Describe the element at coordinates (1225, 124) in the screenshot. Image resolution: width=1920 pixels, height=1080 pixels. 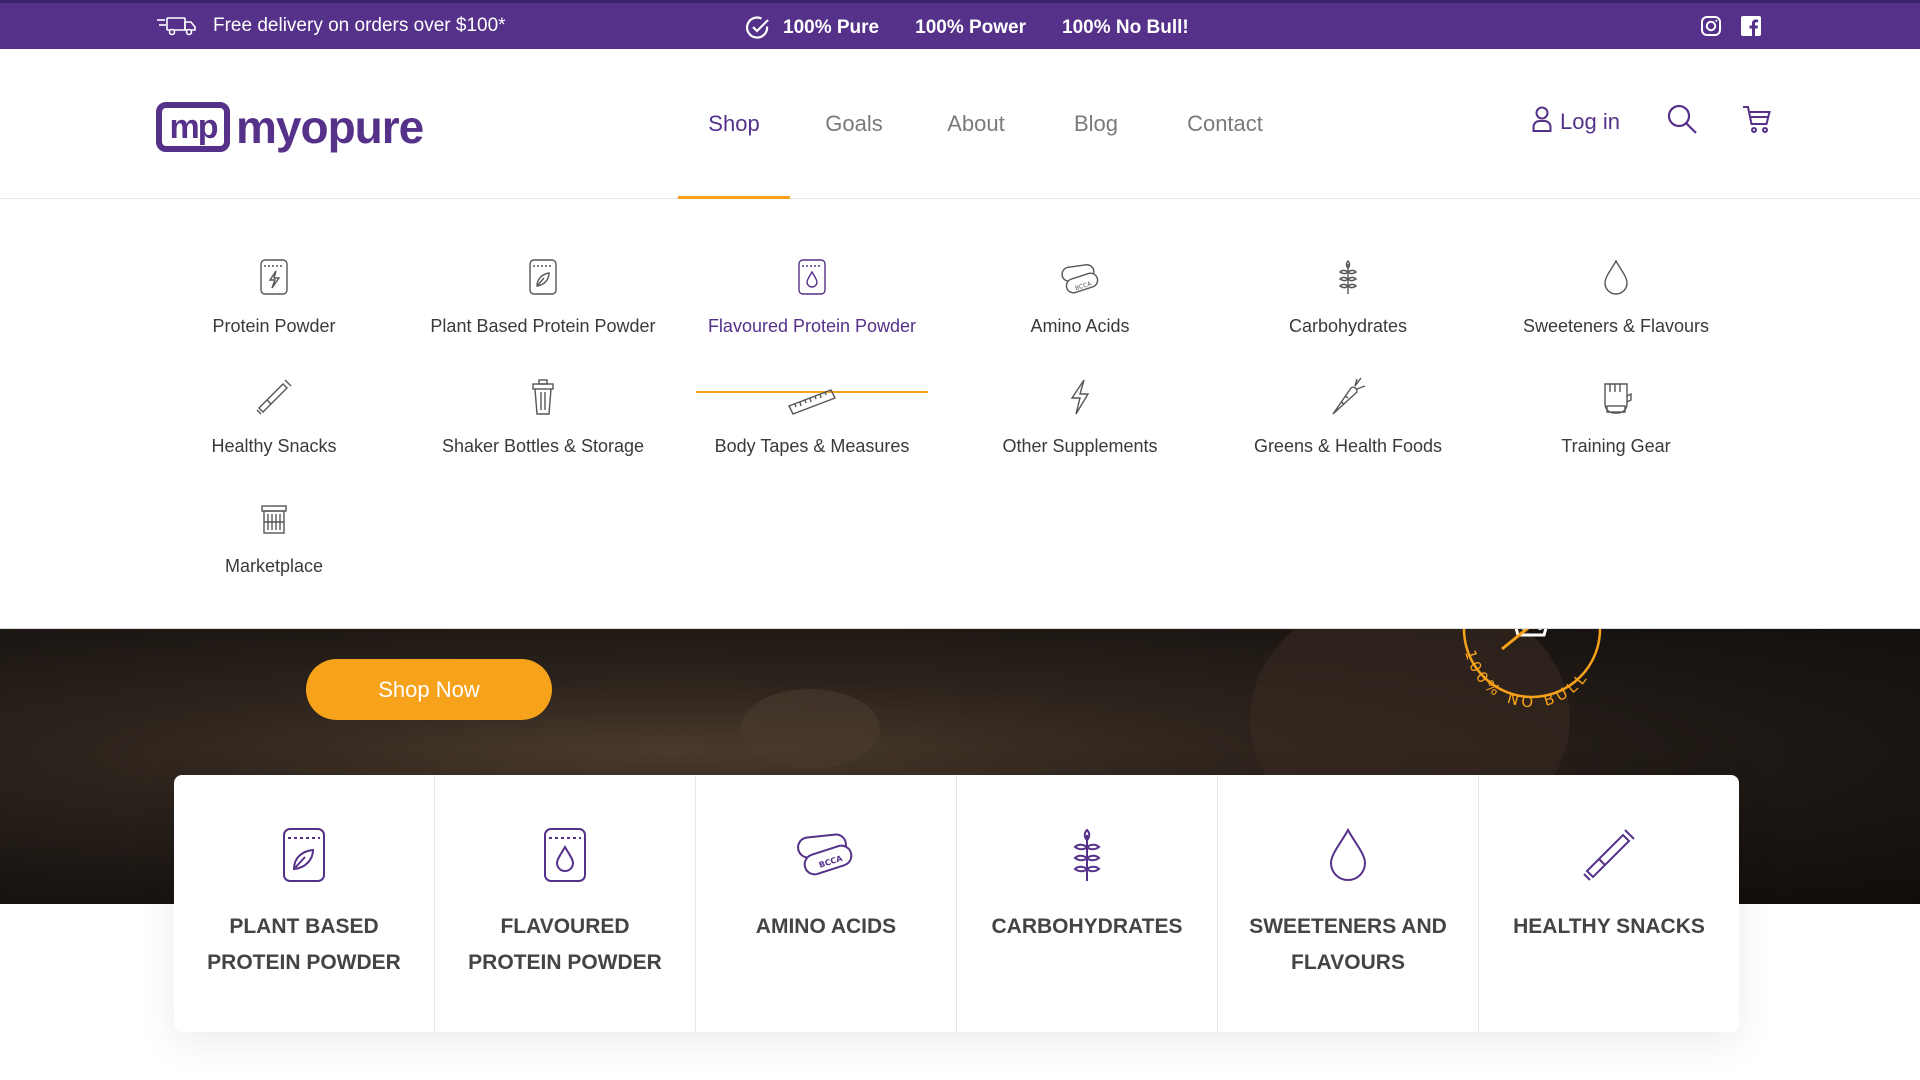
I see `nav-contact: Contact` at that location.